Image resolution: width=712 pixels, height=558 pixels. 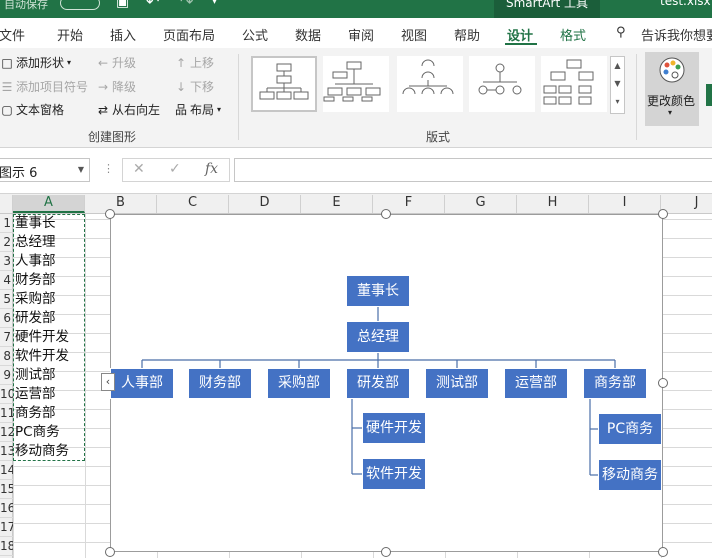 I want to click on resize-handle-bottom-right, so click(x=663, y=552).